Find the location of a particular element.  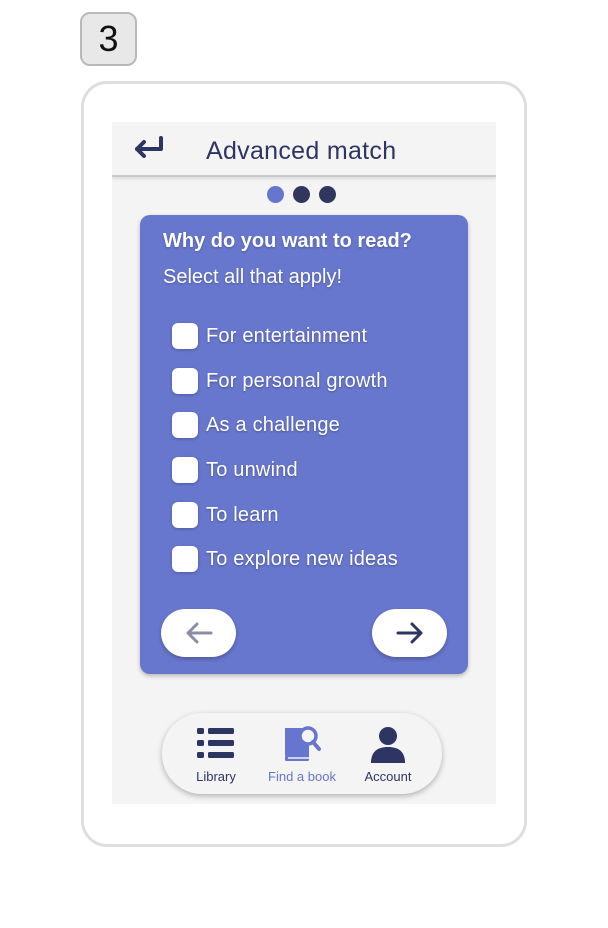

option-for-entertainment: For entertainment is located at coordinates (269, 336).